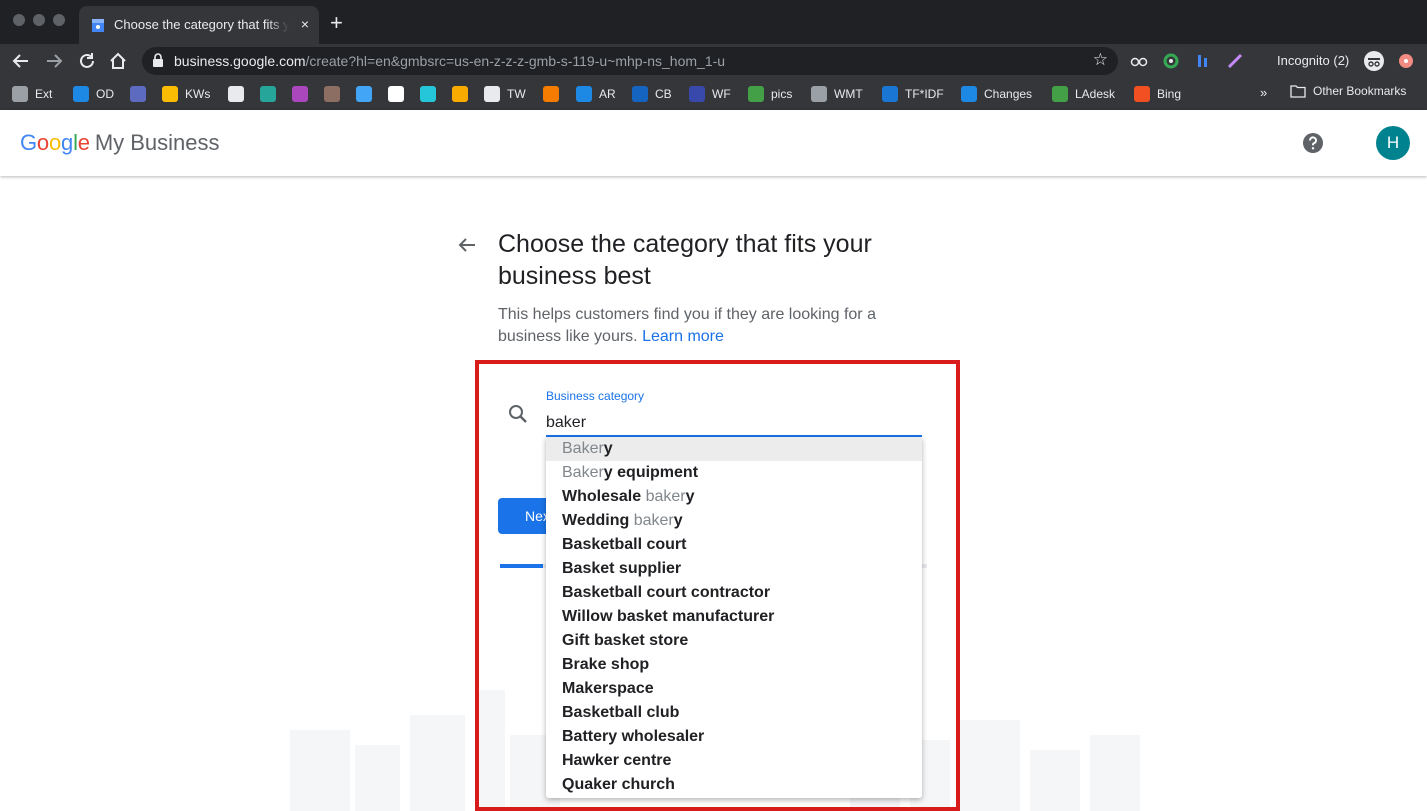  What do you see at coordinates (467, 245) in the screenshot?
I see `back-arrow-icon` at bounding box center [467, 245].